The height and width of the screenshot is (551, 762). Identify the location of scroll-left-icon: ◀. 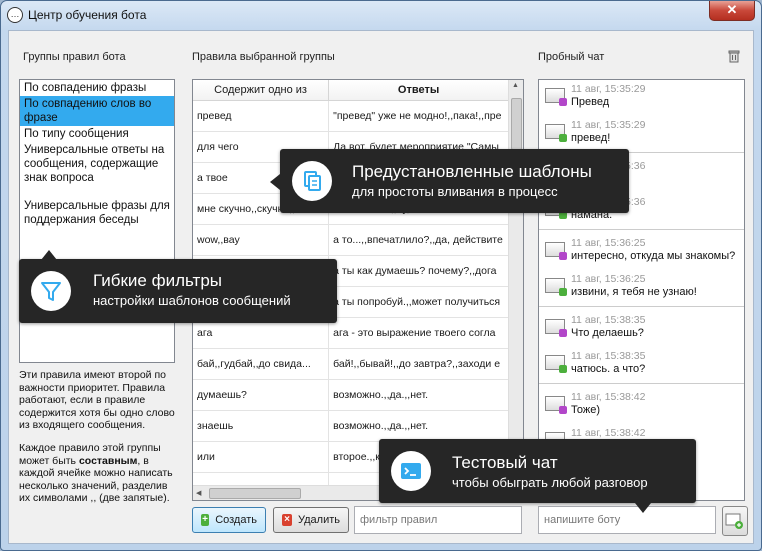
(198, 493).